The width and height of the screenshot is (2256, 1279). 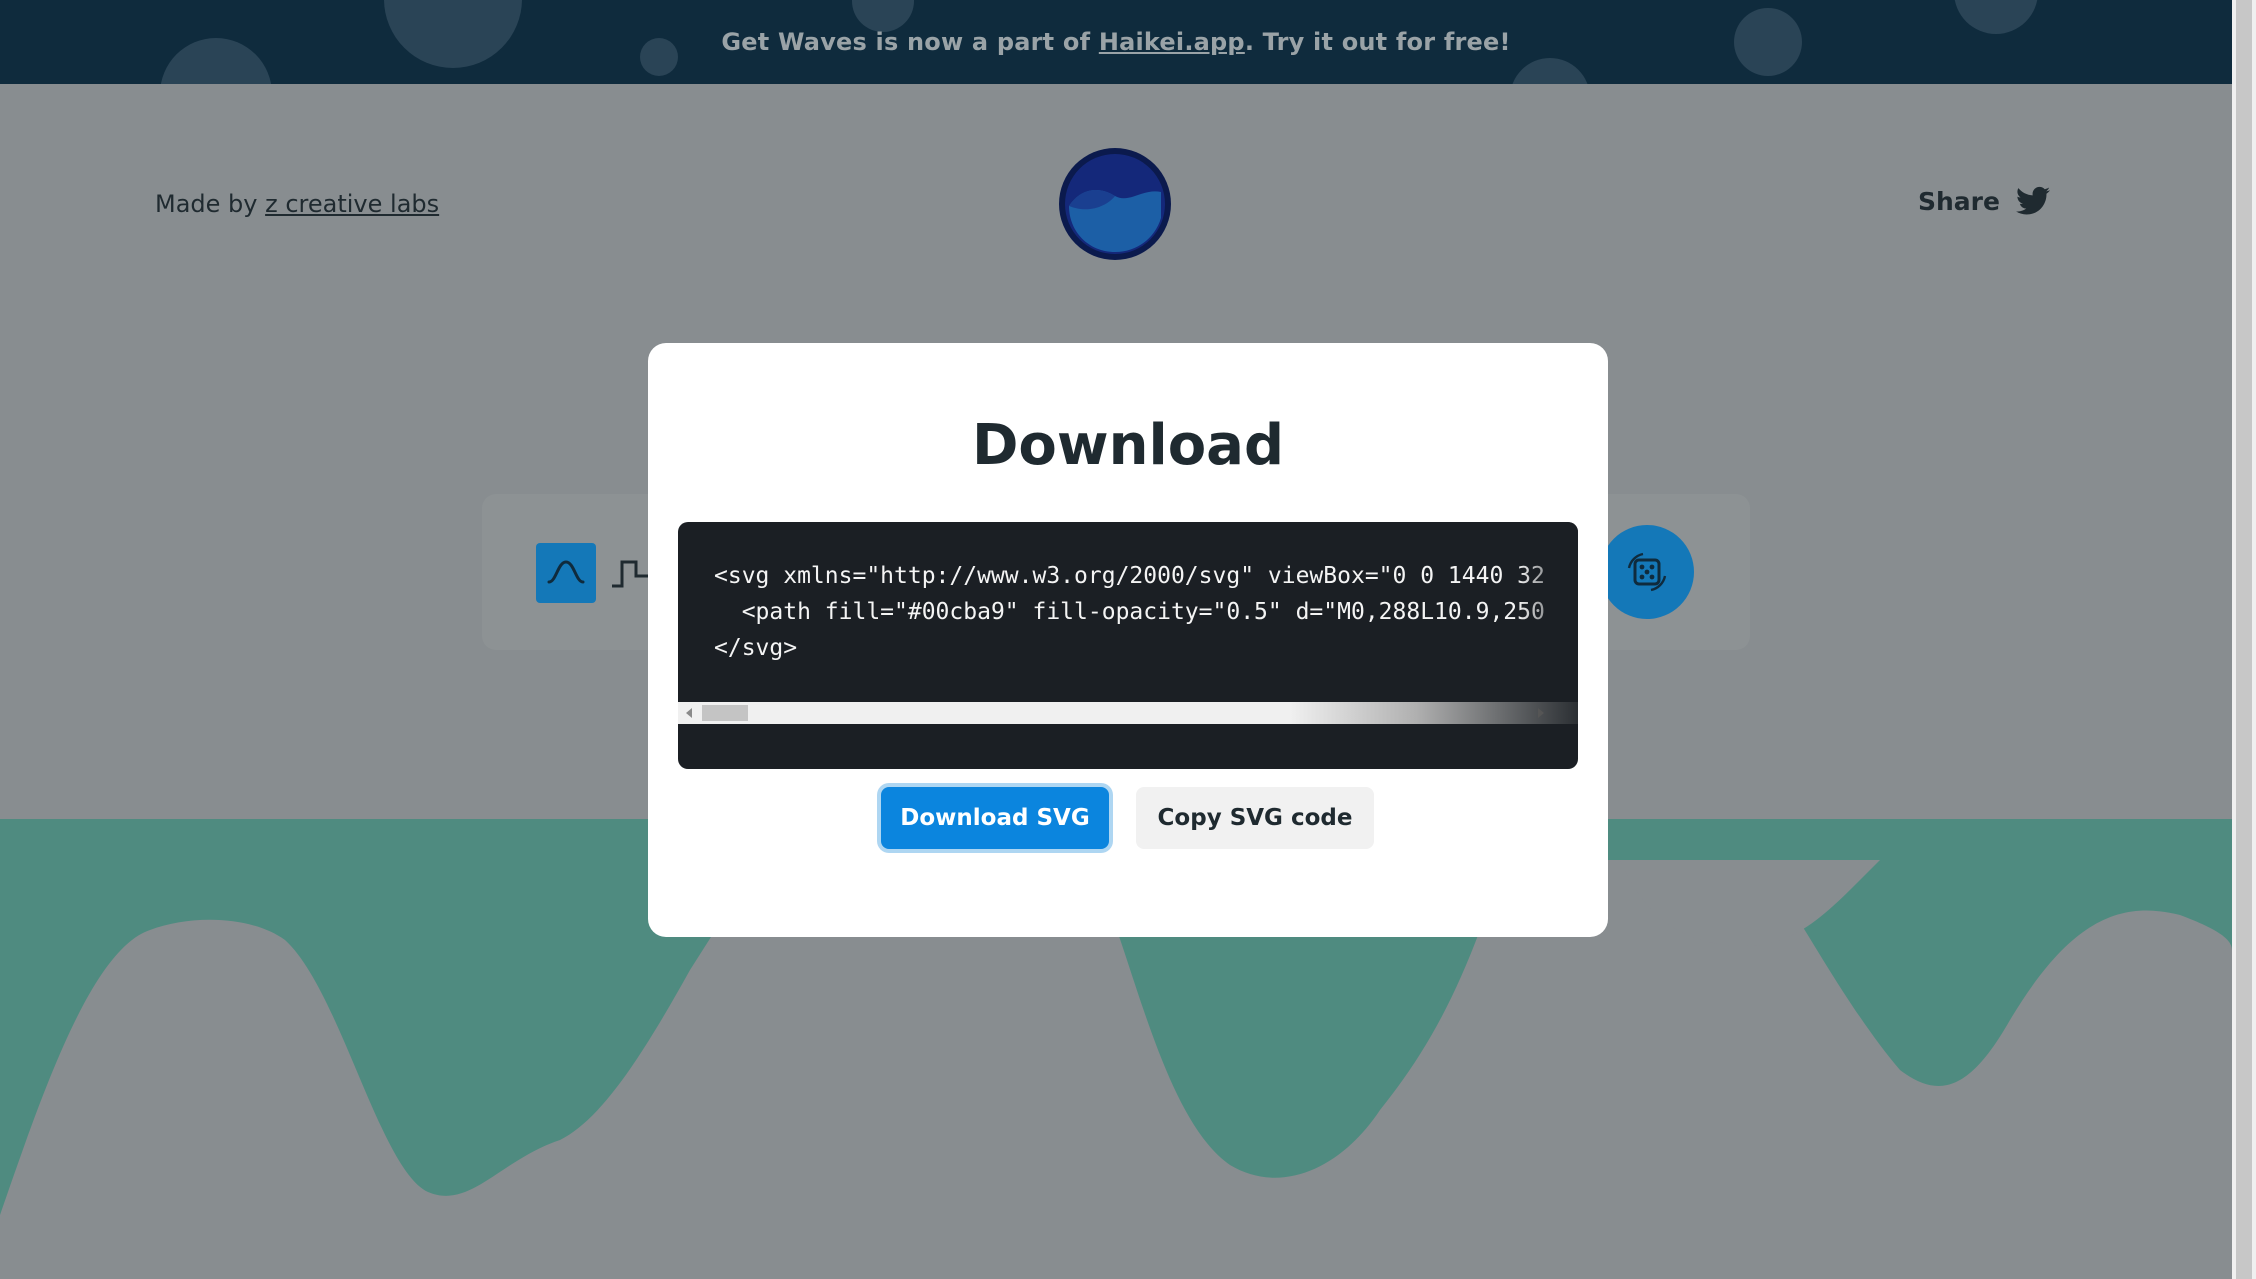 What do you see at coordinates (995, 818) in the screenshot?
I see `download-svg-button: Download SVG` at bounding box center [995, 818].